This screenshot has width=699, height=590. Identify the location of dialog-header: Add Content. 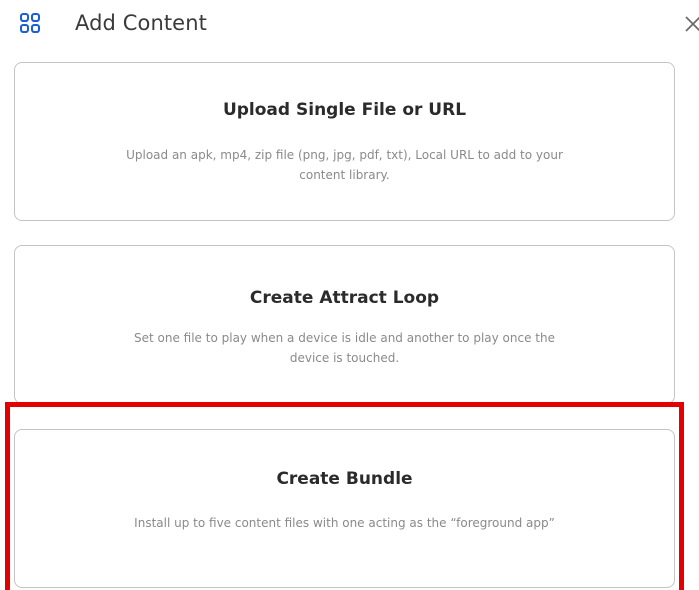
(349, 23).